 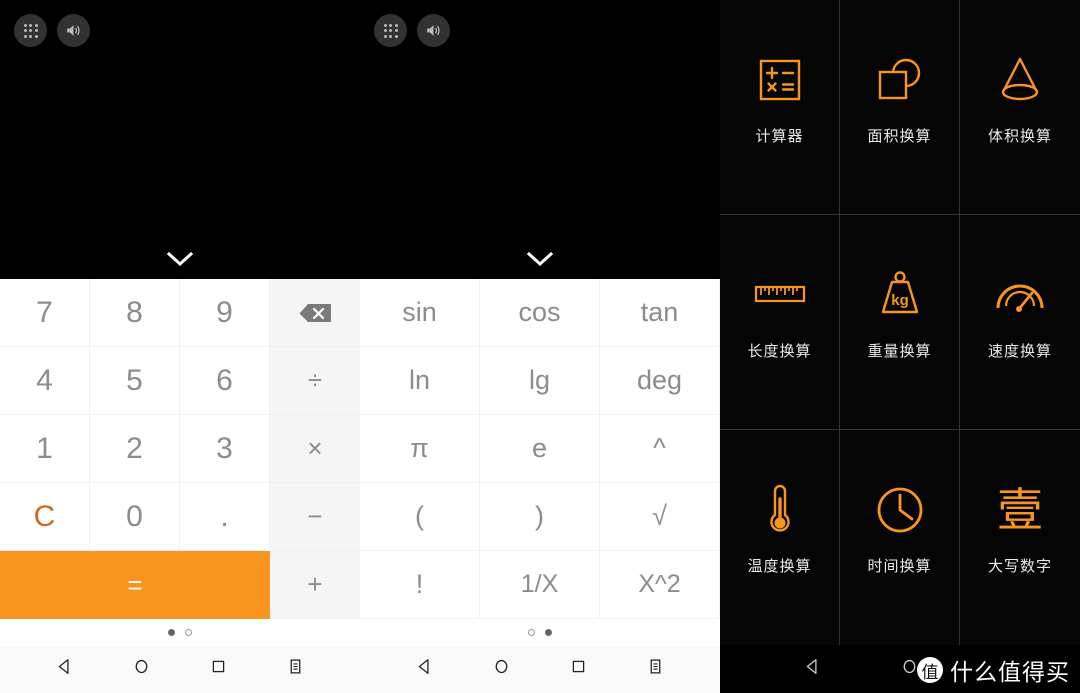 I want to click on tool-area-conversion: 面积换算, so click(x=900, y=107).